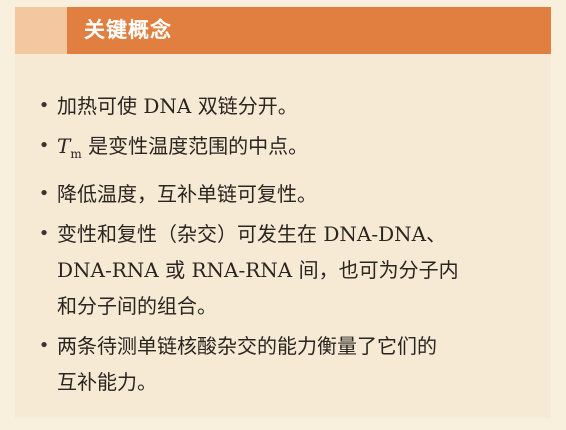  I want to click on list-item-text: 降低温度，互补单链可复性。, so click(187, 194).